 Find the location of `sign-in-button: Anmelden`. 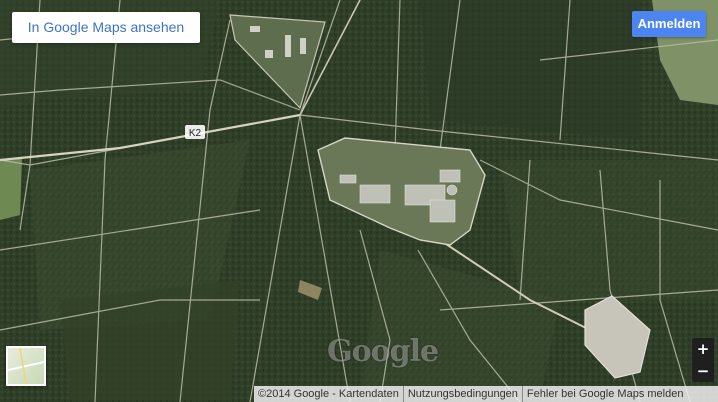

sign-in-button: Anmelden is located at coordinates (669, 24).